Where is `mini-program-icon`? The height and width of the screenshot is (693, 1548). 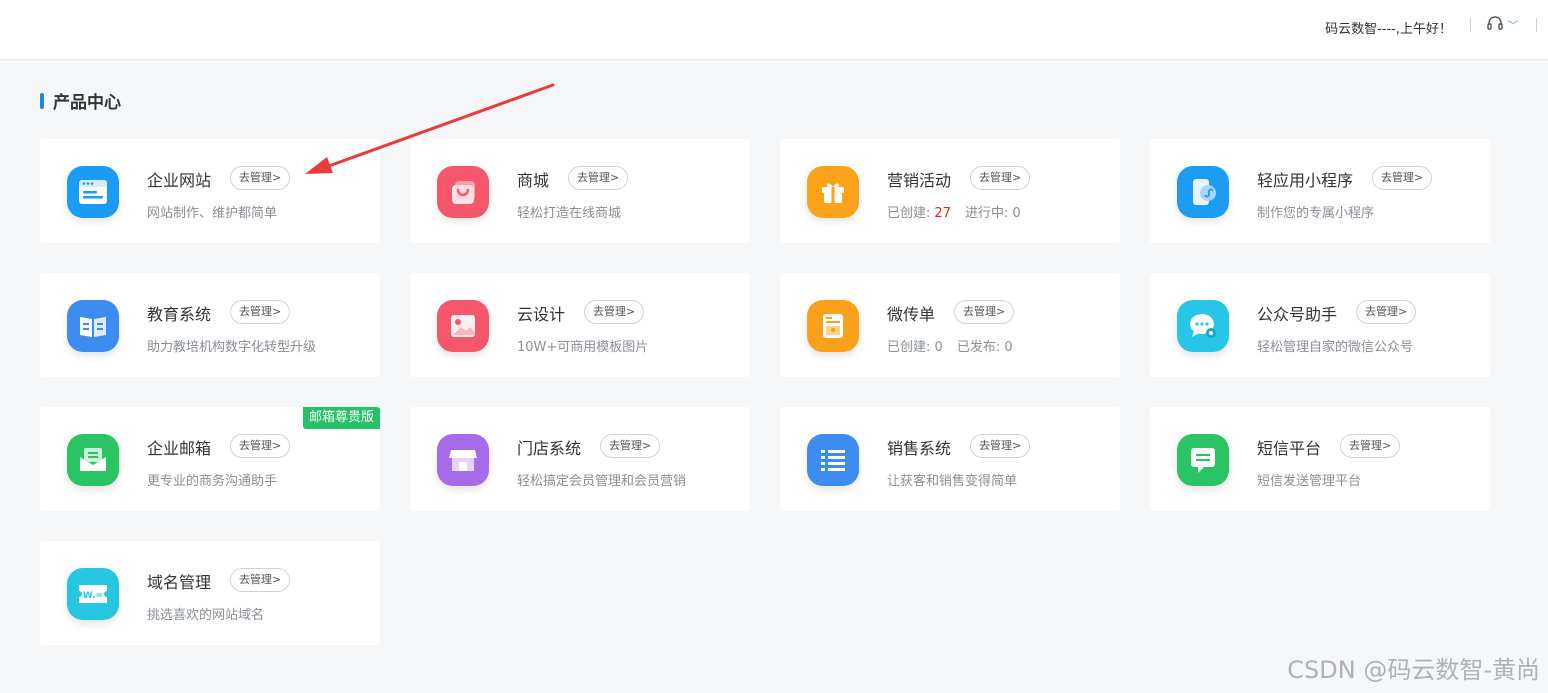
mini-program-icon is located at coordinates (1203, 192).